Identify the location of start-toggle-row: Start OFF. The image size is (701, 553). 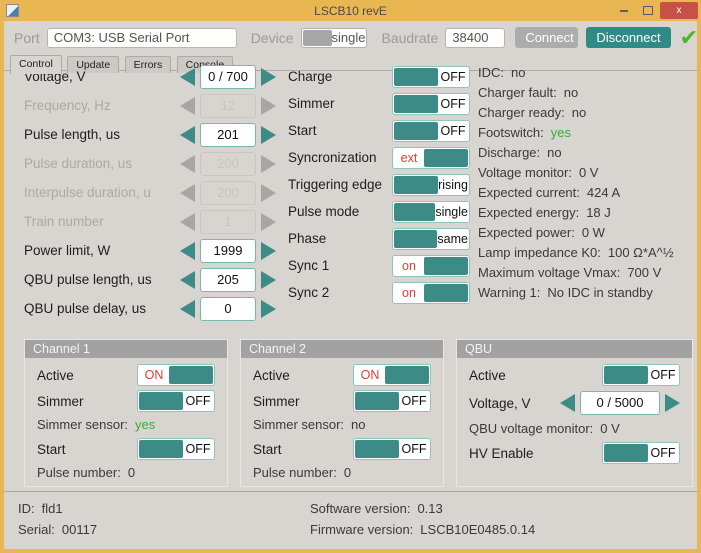
(342, 449).